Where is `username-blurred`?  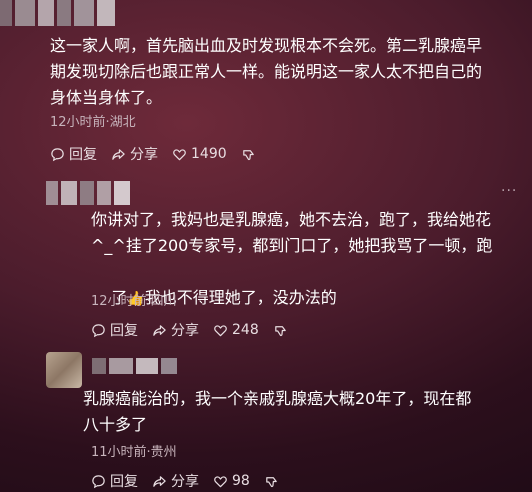
username-blurred is located at coordinates (134, 366).